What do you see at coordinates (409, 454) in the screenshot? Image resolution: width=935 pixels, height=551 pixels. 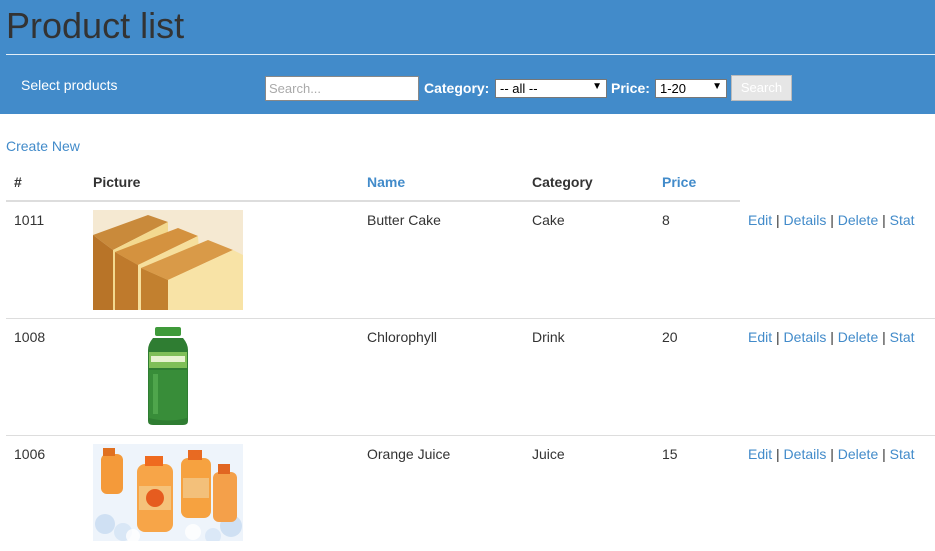 I see `row-name: Orange Juice` at bounding box center [409, 454].